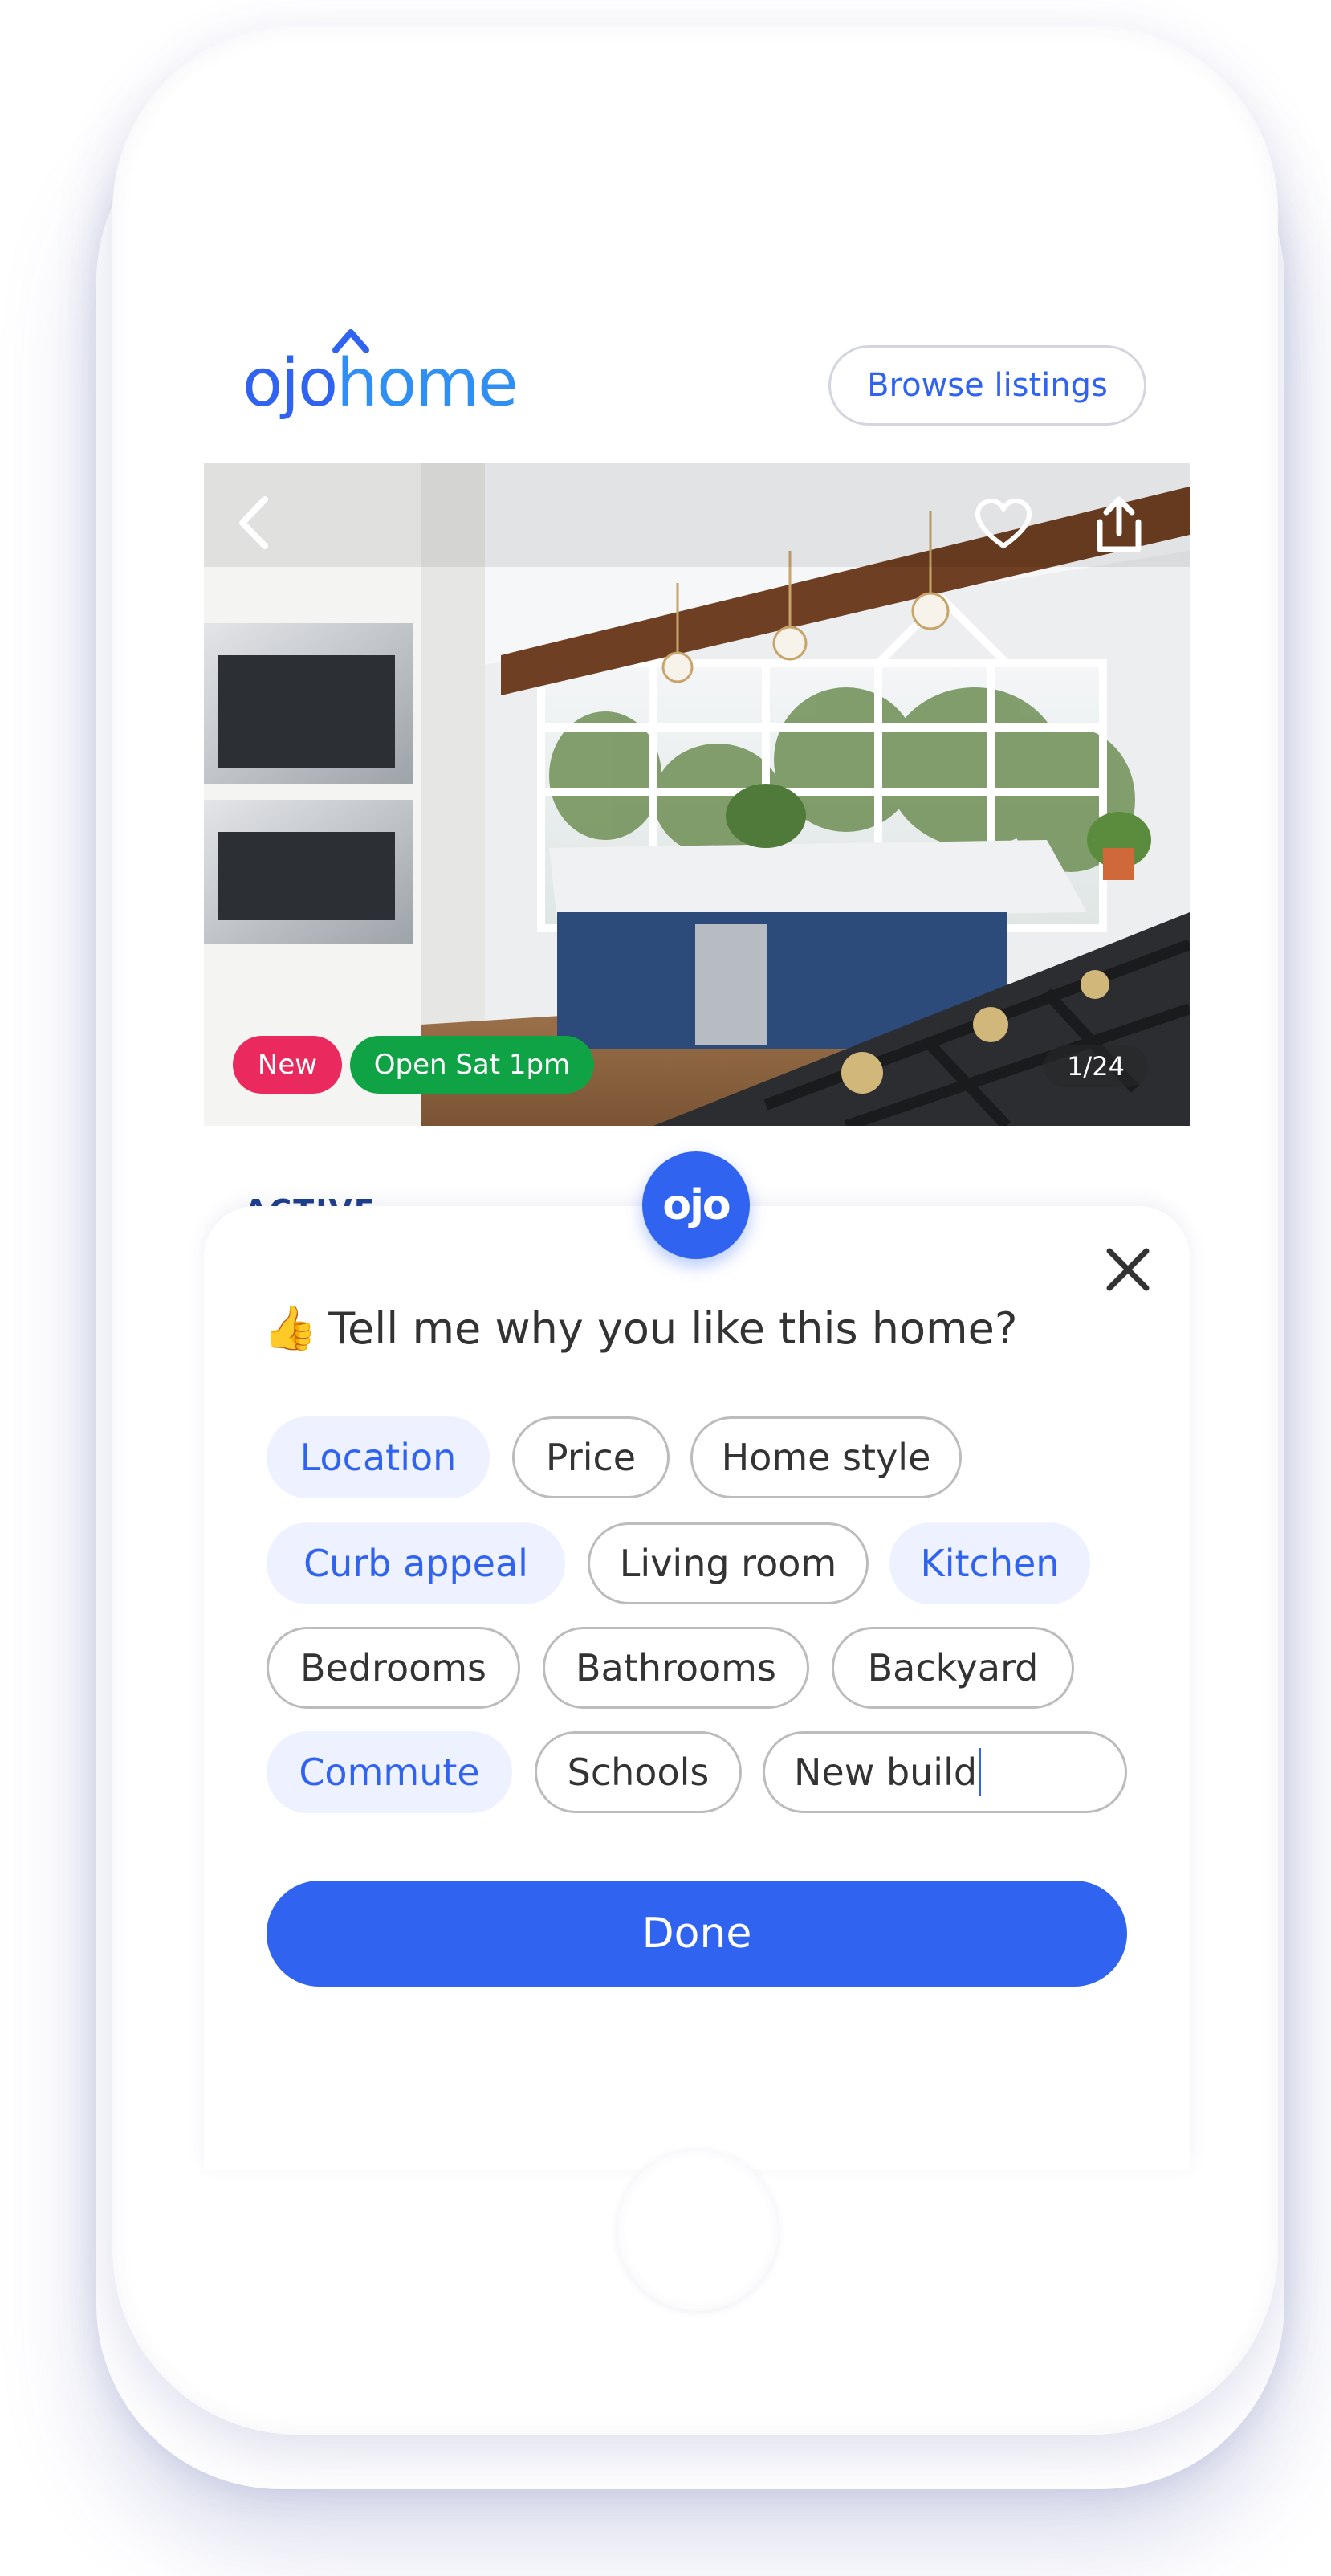  I want to click on badge-open-house: Open Sat 1pm, so click(472, 1065).